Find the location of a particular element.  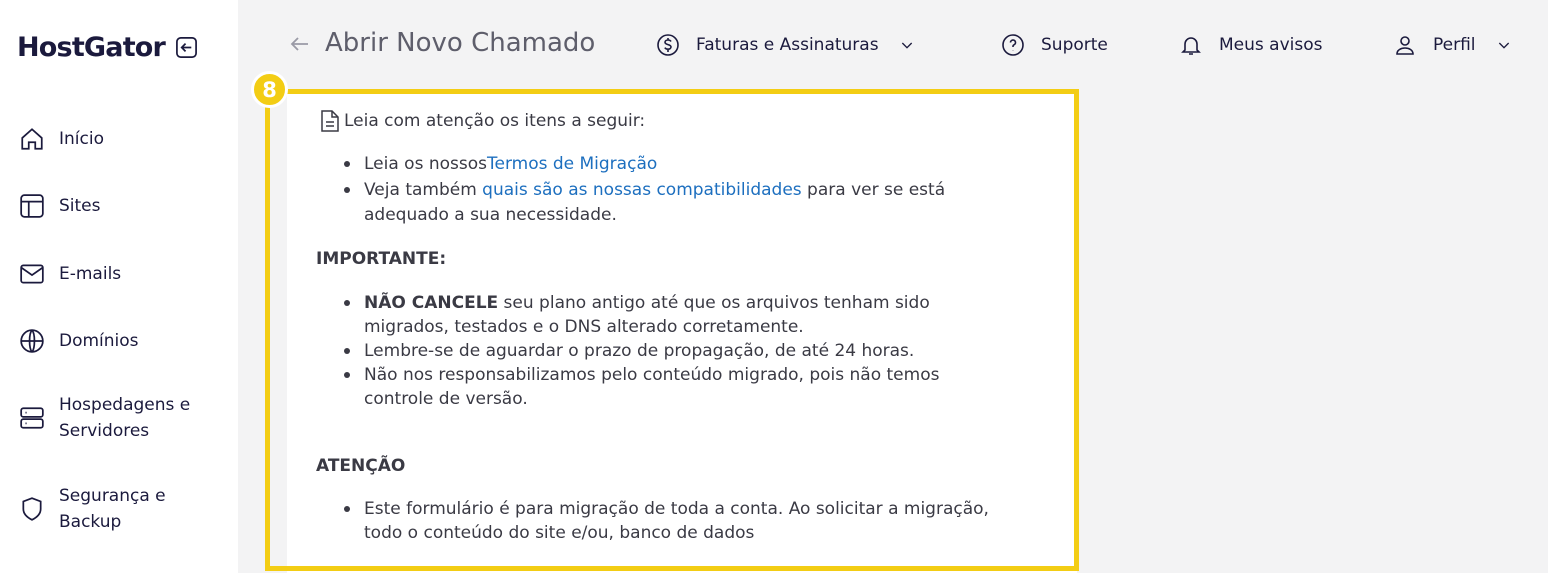

sidebar-item-label: Início is located at coordinates (81, 139).